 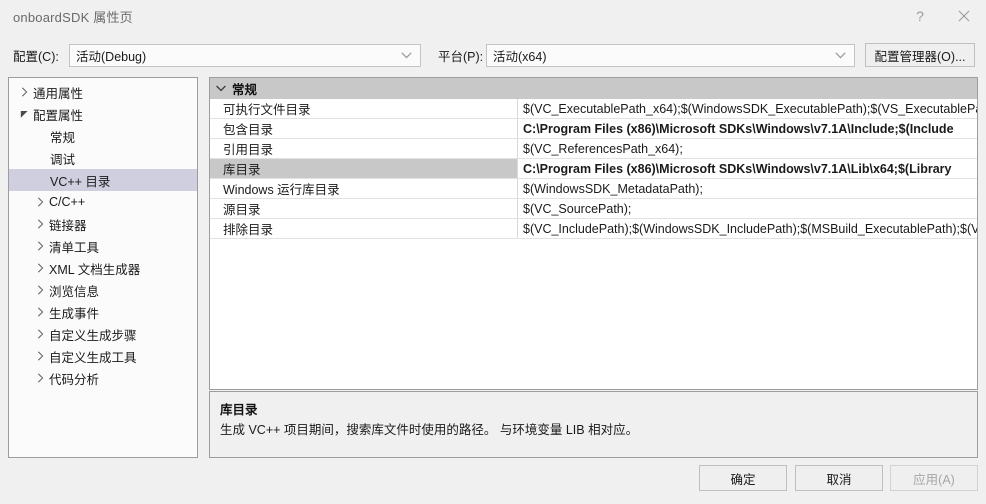 What do you see at coordinates (593, 88) in the screenshot?
I see `grid-group-header: 常规` at bounding box center [593, 88].